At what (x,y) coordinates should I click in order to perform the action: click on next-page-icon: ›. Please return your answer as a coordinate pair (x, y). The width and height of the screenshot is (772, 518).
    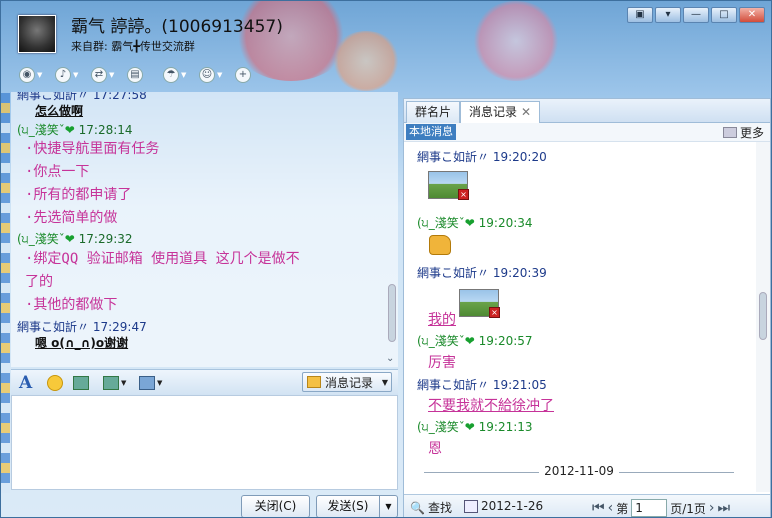
    Looking at the image, I should click on (712, 508).